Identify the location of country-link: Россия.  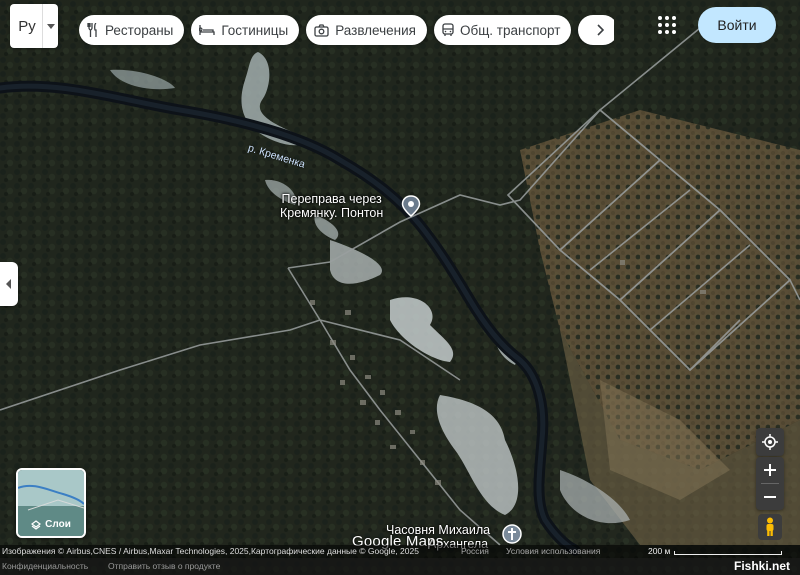
(475, 551).